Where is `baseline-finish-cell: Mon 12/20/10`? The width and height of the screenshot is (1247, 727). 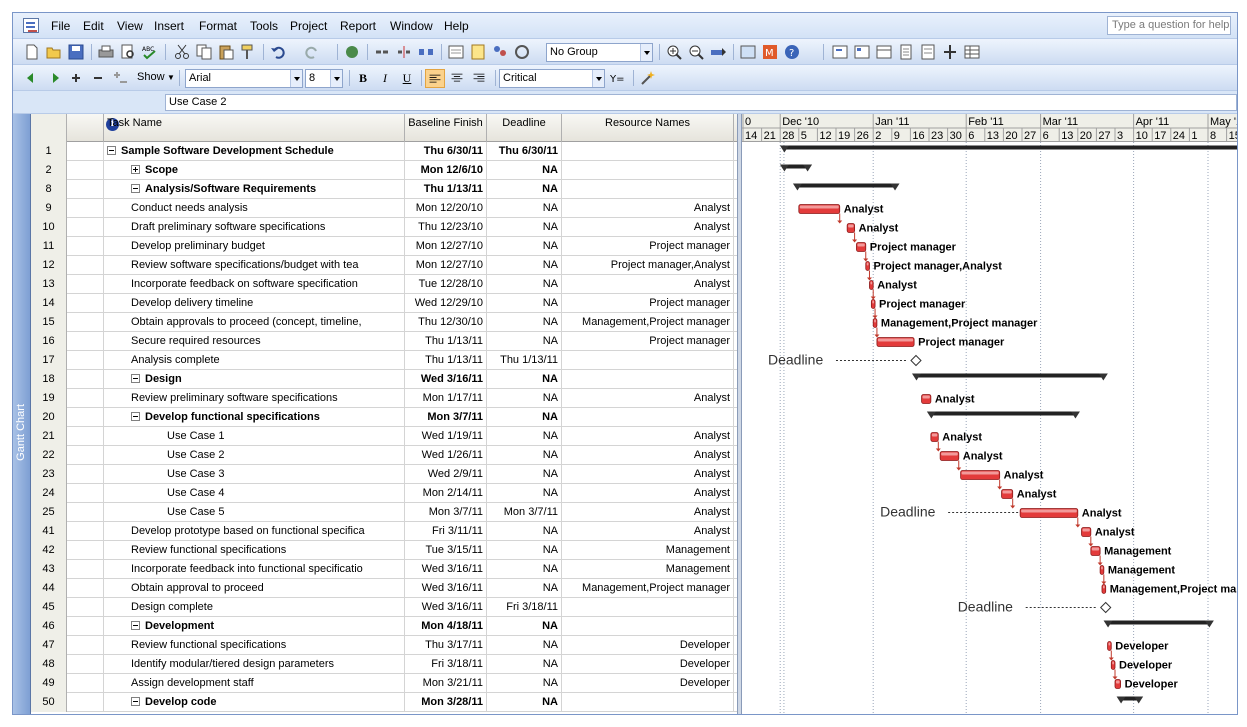 baseline-finish-cell: Mon 12/20/10 is located at coordinates (446, 208).